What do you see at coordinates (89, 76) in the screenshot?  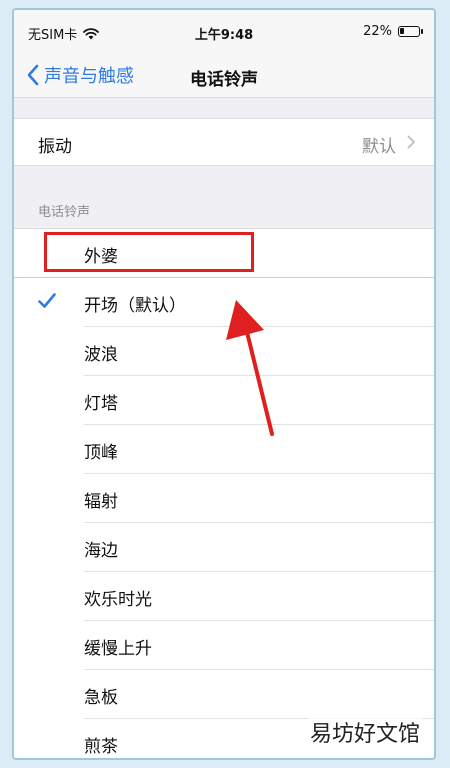 I see `back-button-label: 声音与触感` at bounding box center [89, 76].